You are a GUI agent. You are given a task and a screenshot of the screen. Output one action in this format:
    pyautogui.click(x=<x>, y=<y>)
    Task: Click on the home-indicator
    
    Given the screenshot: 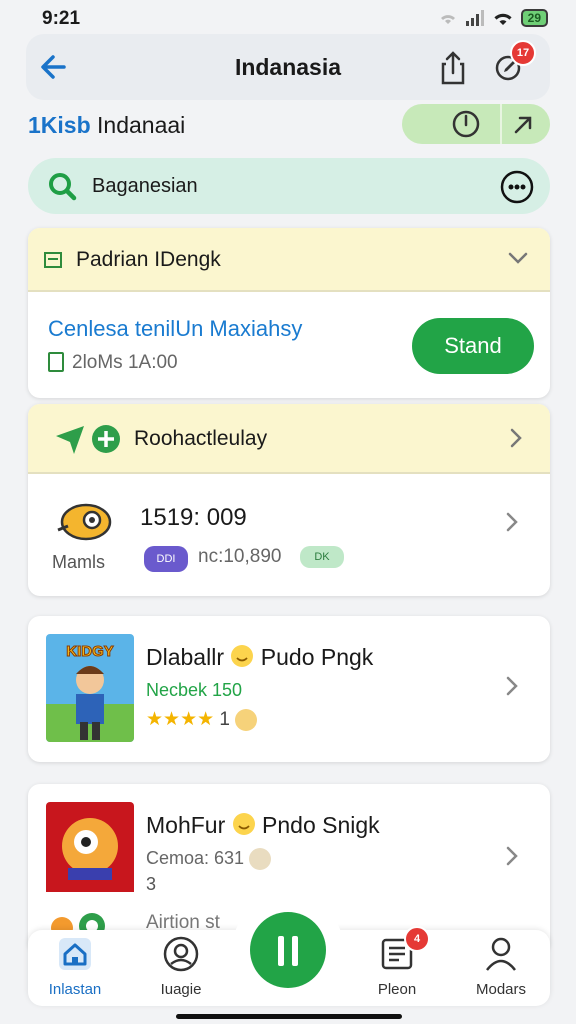 What is the action you would take?
    pyautogui.click(x=289, y=1016)
    